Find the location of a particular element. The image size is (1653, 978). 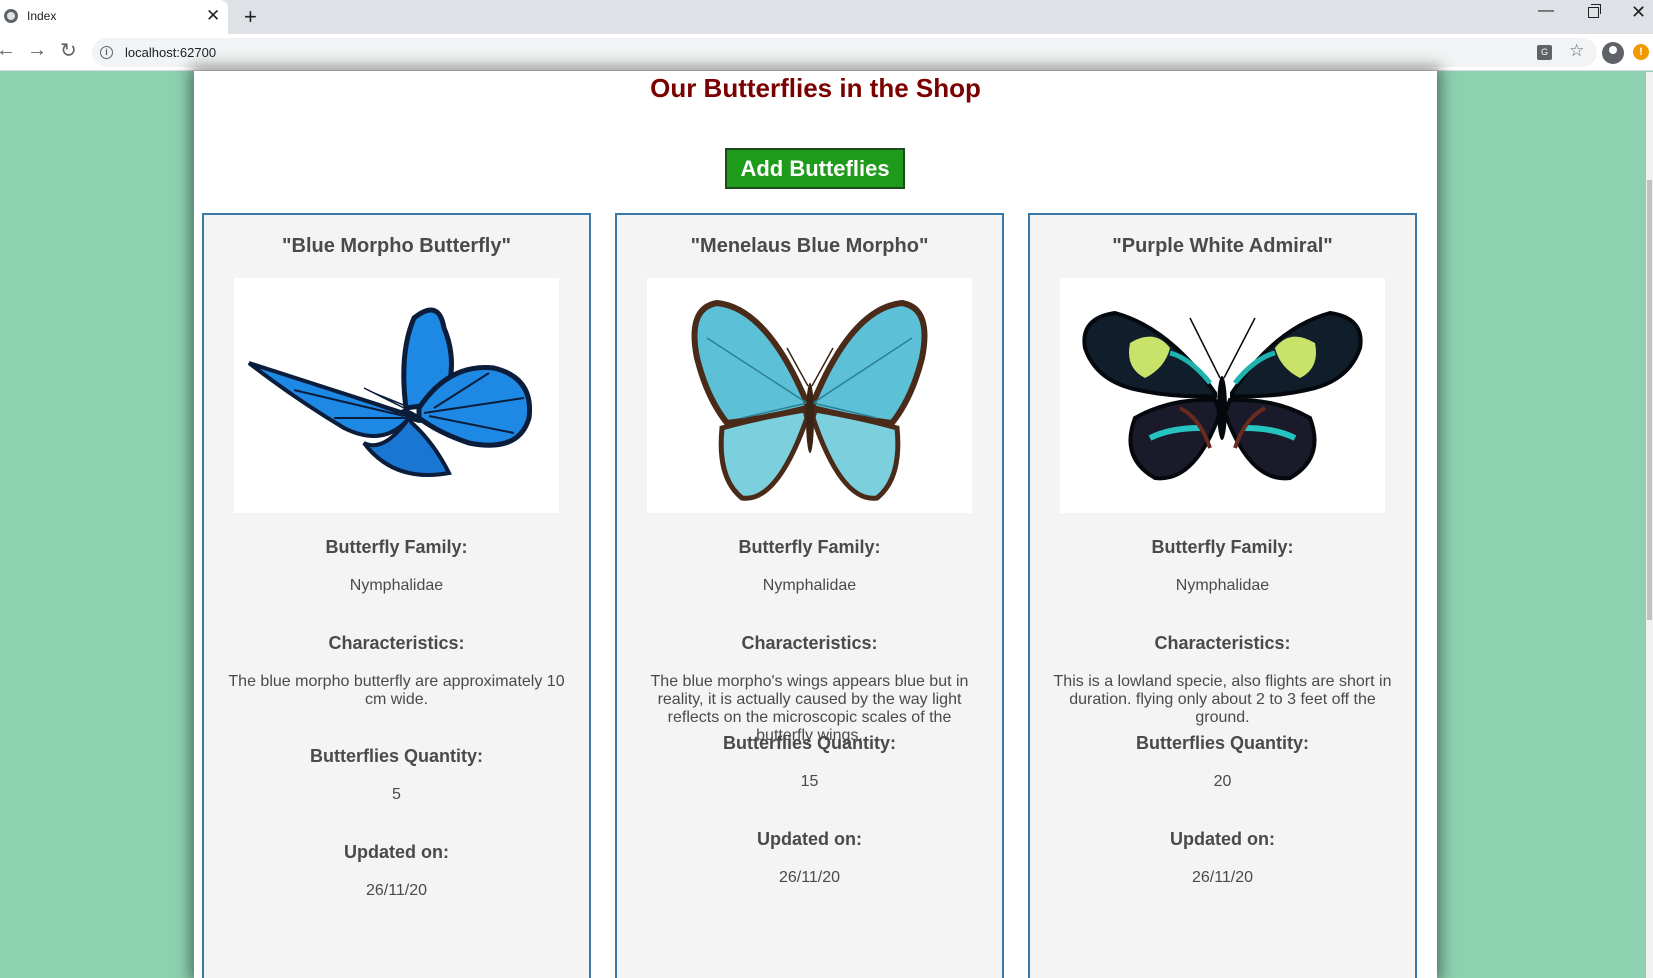

butterfly-name: "Menelaus Blue Morpho" is located at coordinates (809, 246).